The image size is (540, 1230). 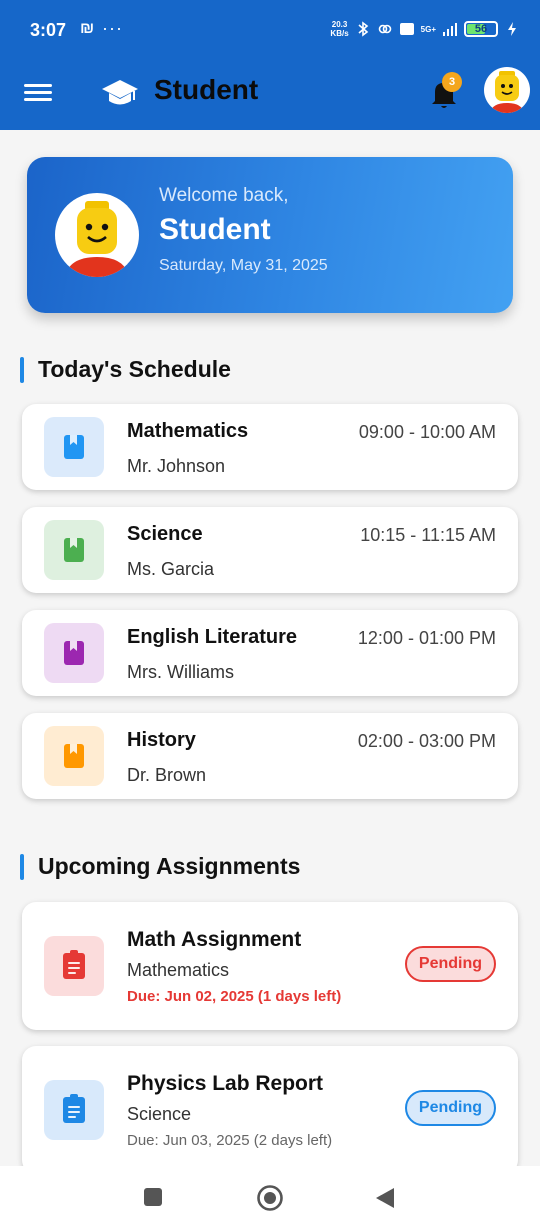 What do you see at coordinates (339, 24) in the screenshot?
I see `network-speed-value: 20.3` at bounding box center [339, 24].